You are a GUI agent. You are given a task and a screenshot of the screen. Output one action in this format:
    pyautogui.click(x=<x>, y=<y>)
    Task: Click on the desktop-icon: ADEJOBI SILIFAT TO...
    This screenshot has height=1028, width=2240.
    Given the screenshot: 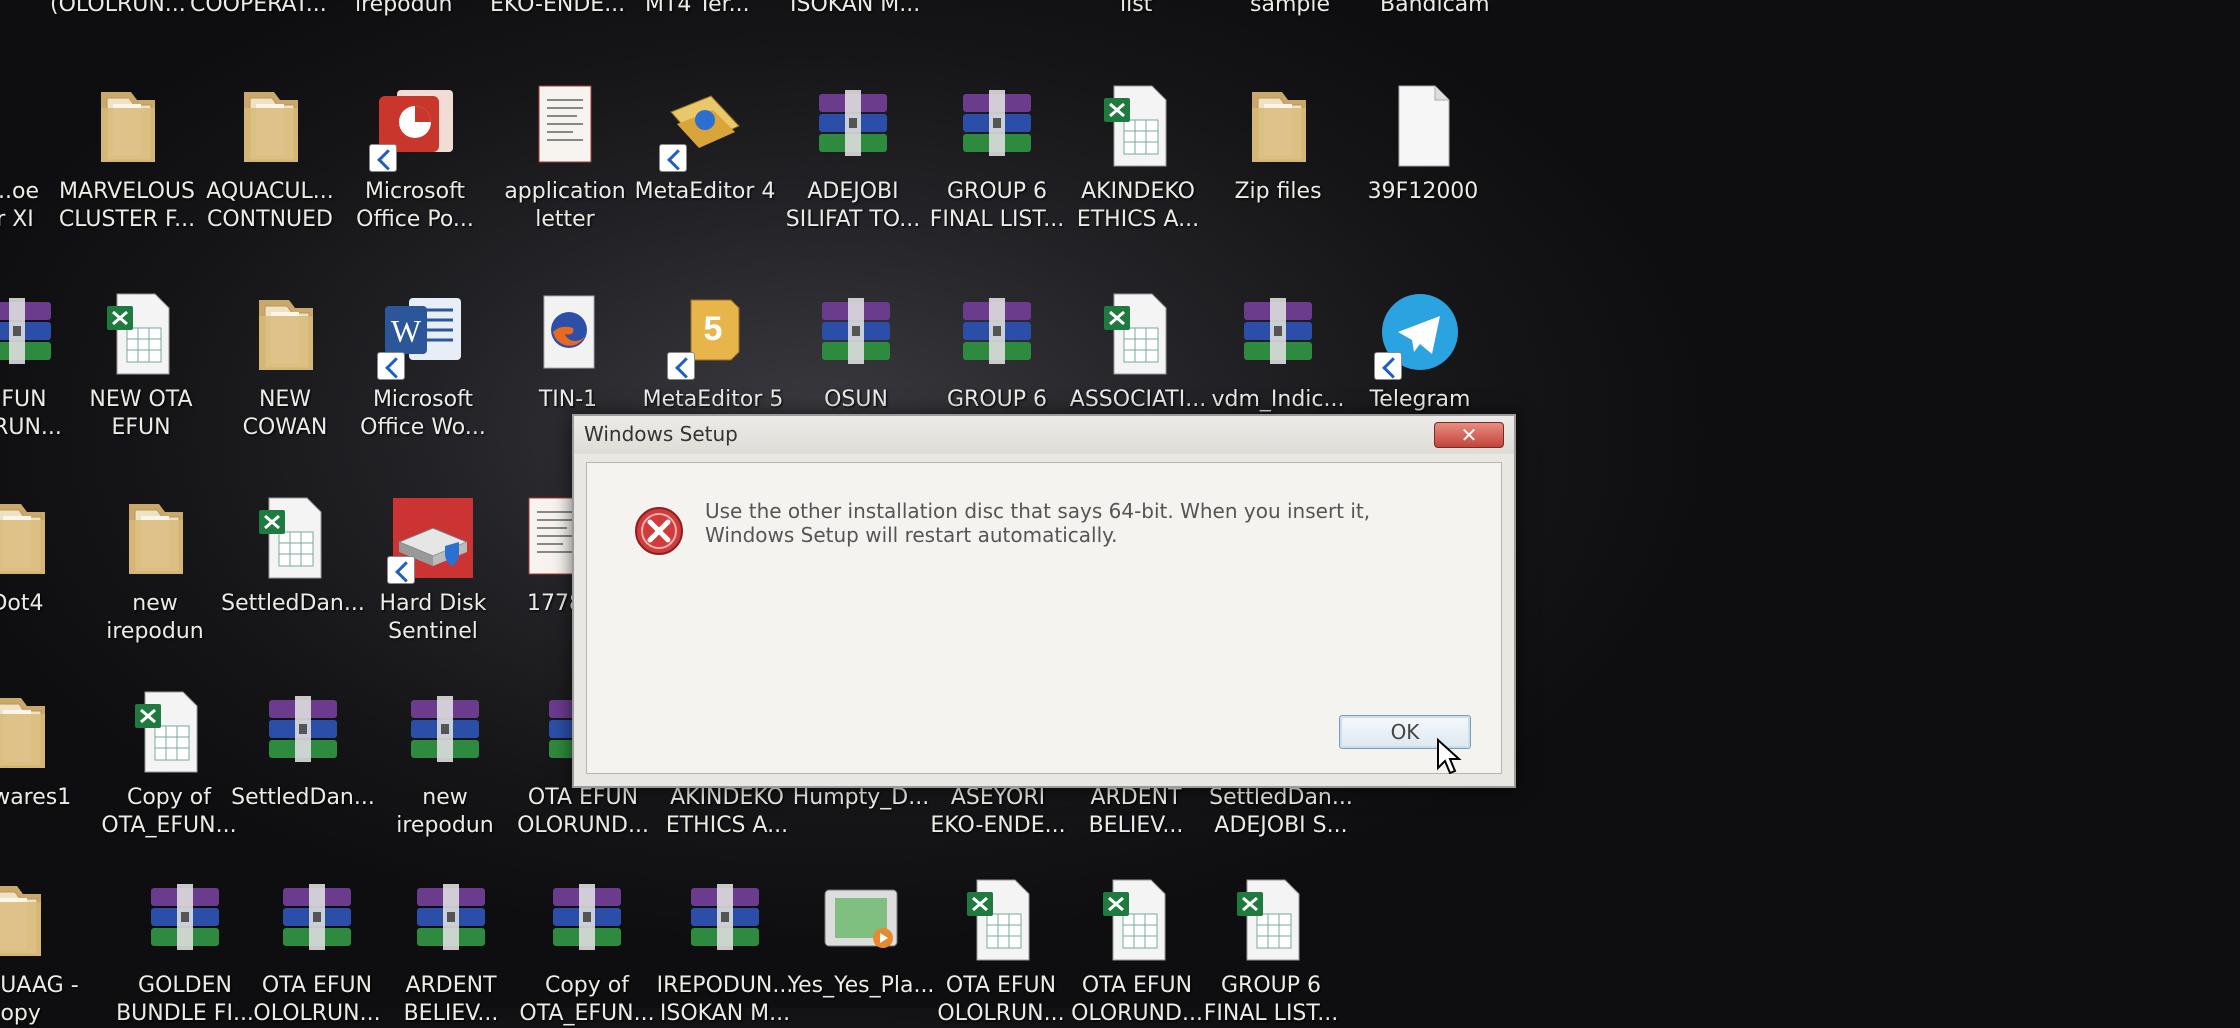 What is the action you would take?
    pyautogui.click(x=853, y=156)
    